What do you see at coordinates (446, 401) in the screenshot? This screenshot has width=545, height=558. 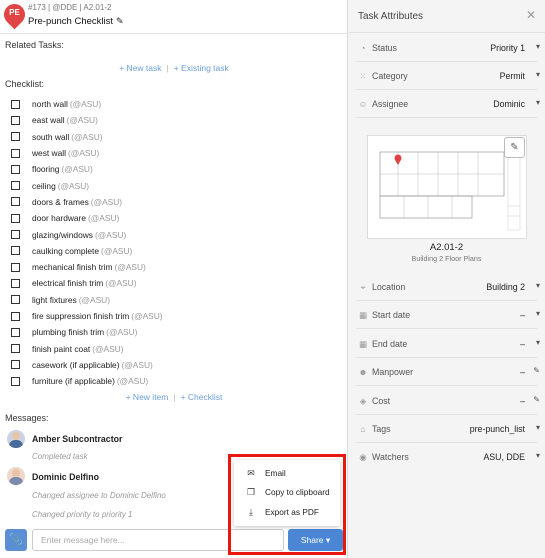 I see `attr-row-cost: ◈ Cost – ✎` at bounding box center [446, 401].